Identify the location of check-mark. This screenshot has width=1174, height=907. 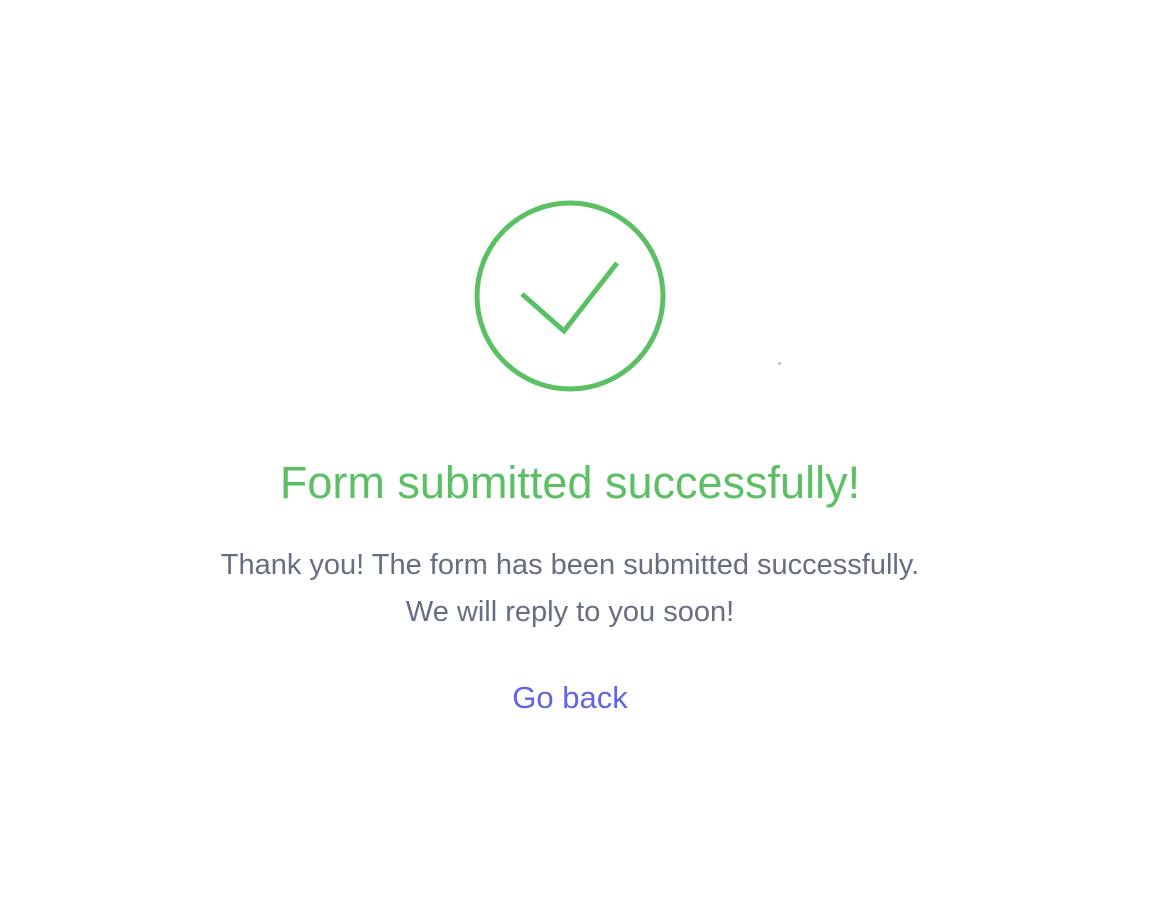
(569, 298).